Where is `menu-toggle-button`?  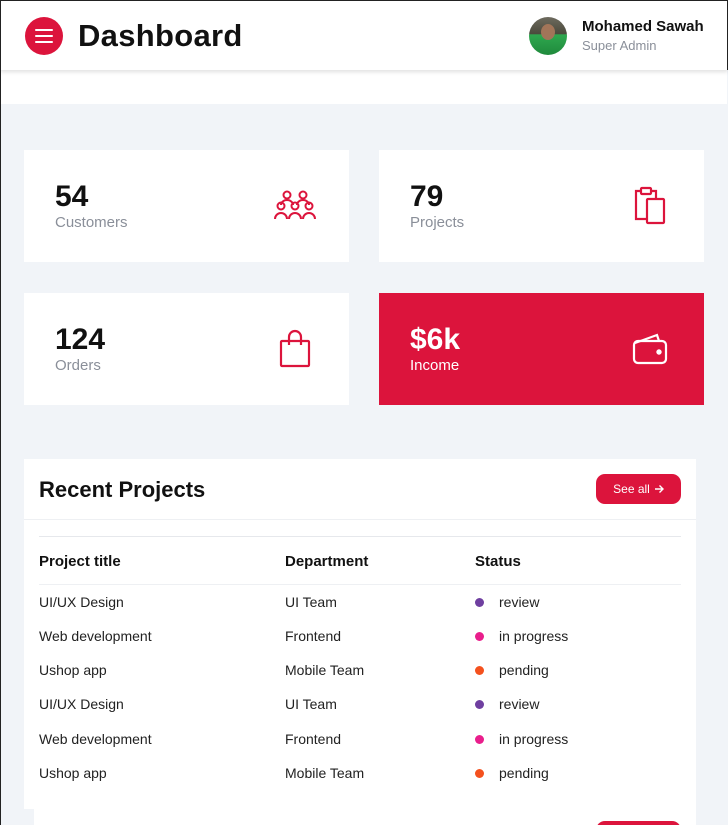
menu-toggle-button is located at coordinates (44, 36).